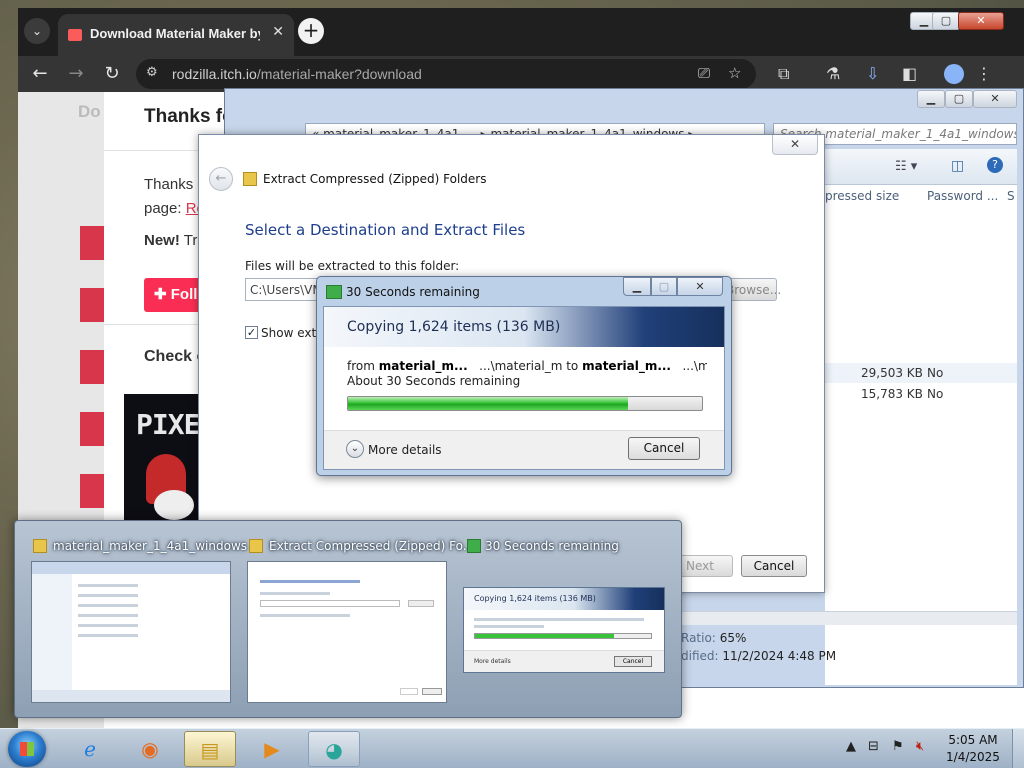  Describe the element at coordinates (734, 73) in the screenshot. I see `bookmark-star-icon: ☆` at that location.